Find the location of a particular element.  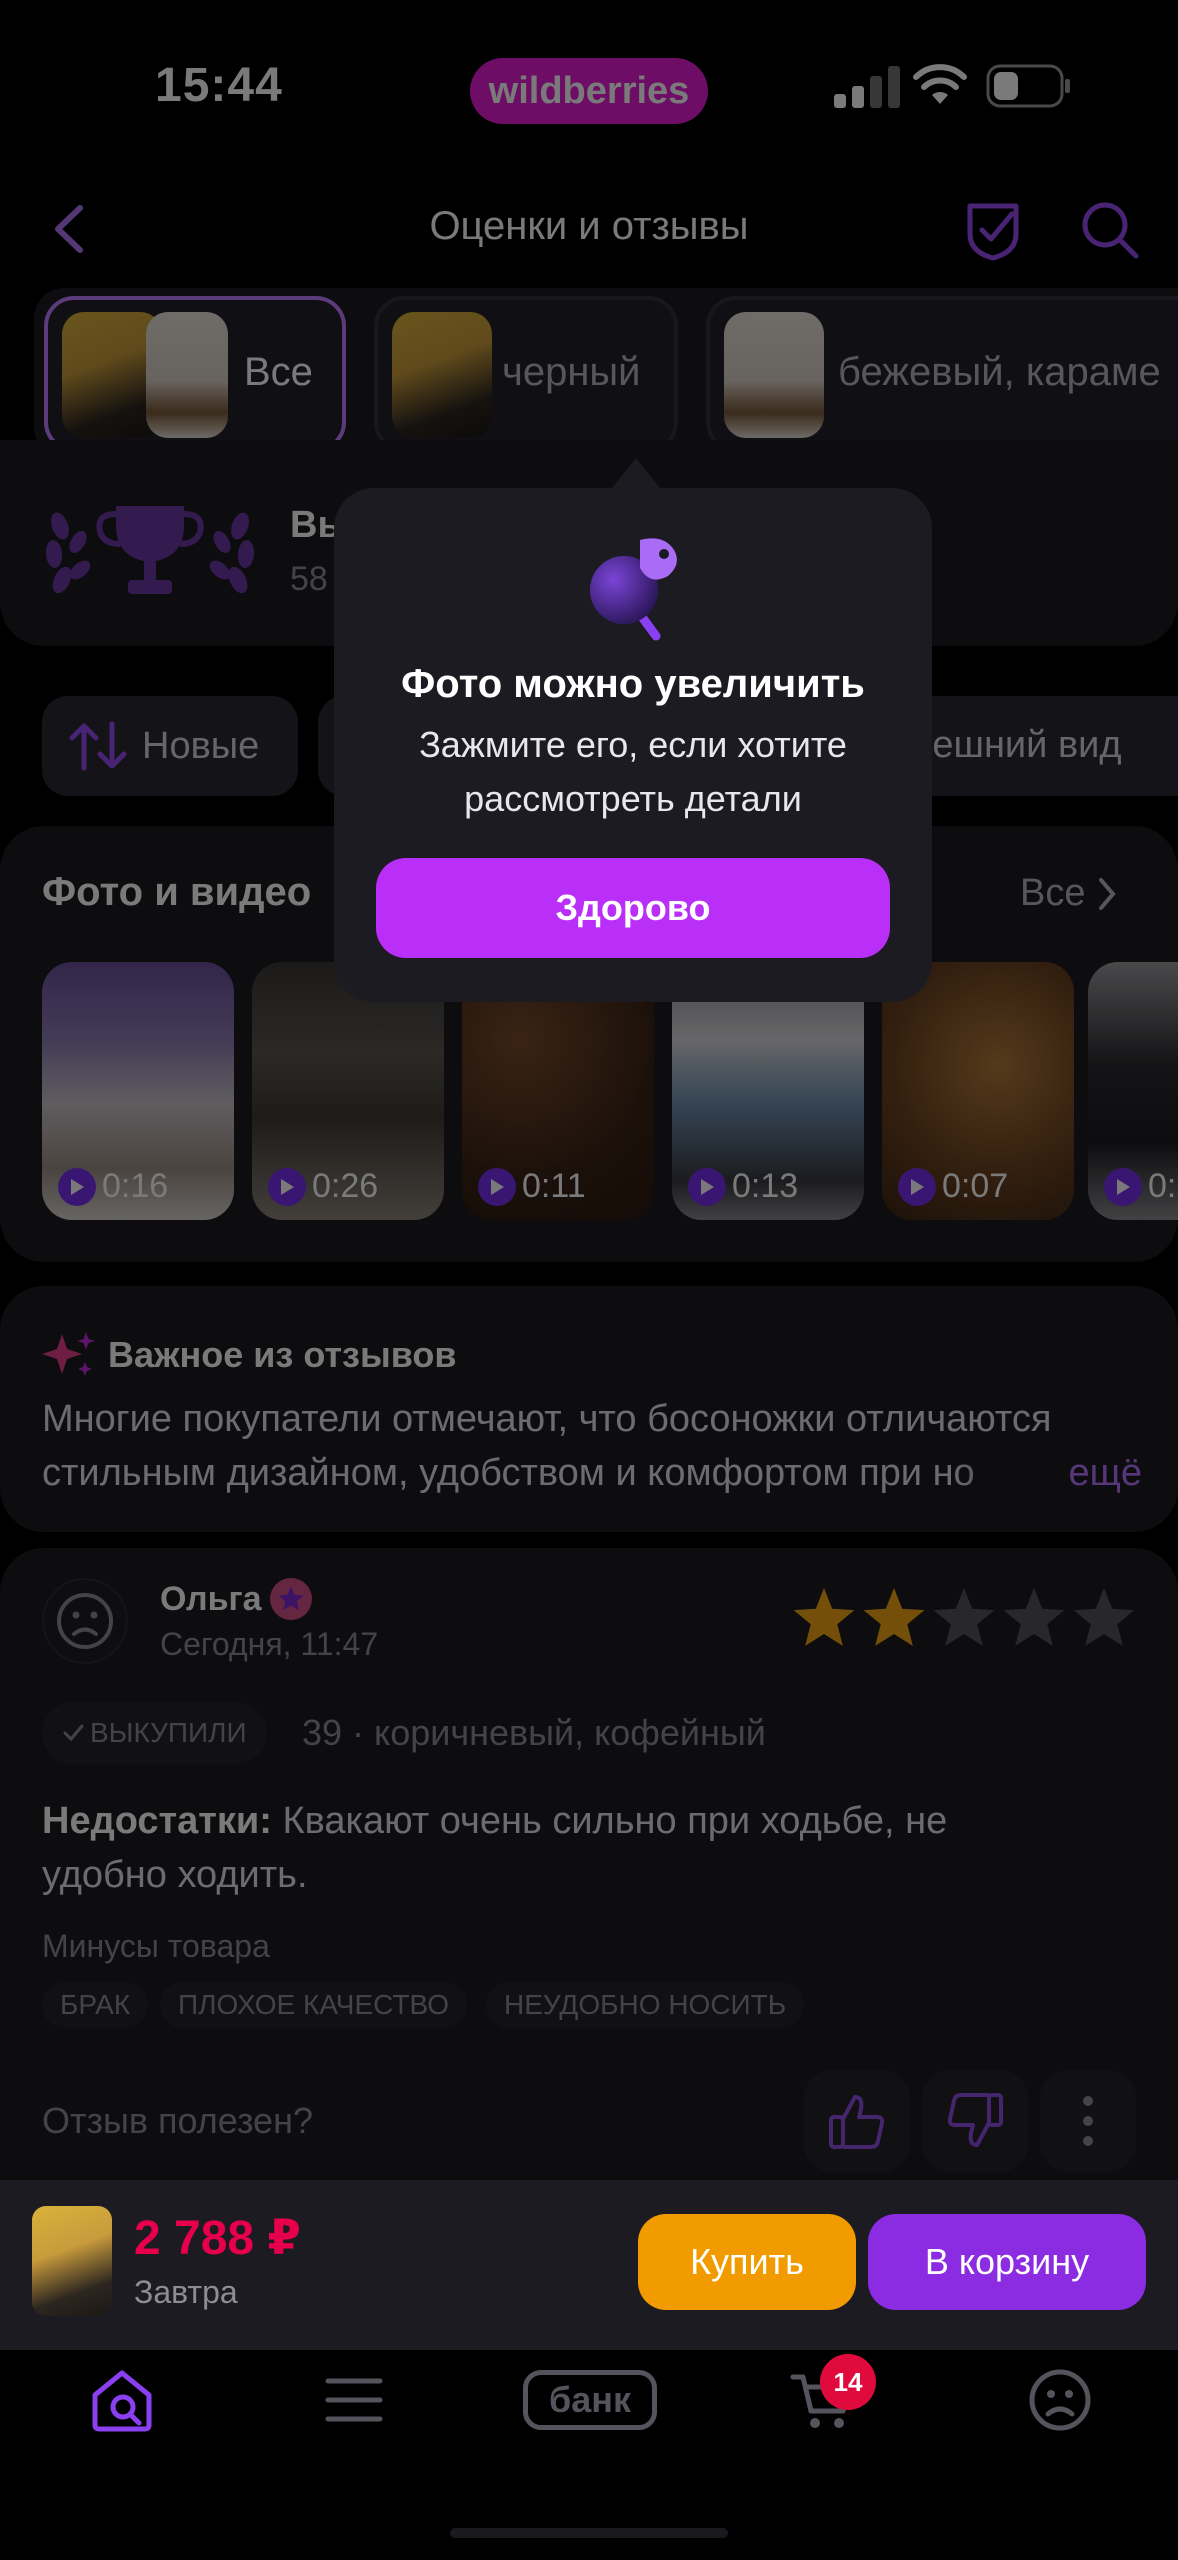

photos-videos-all-link: Все is located at coordinates (1069, 893).